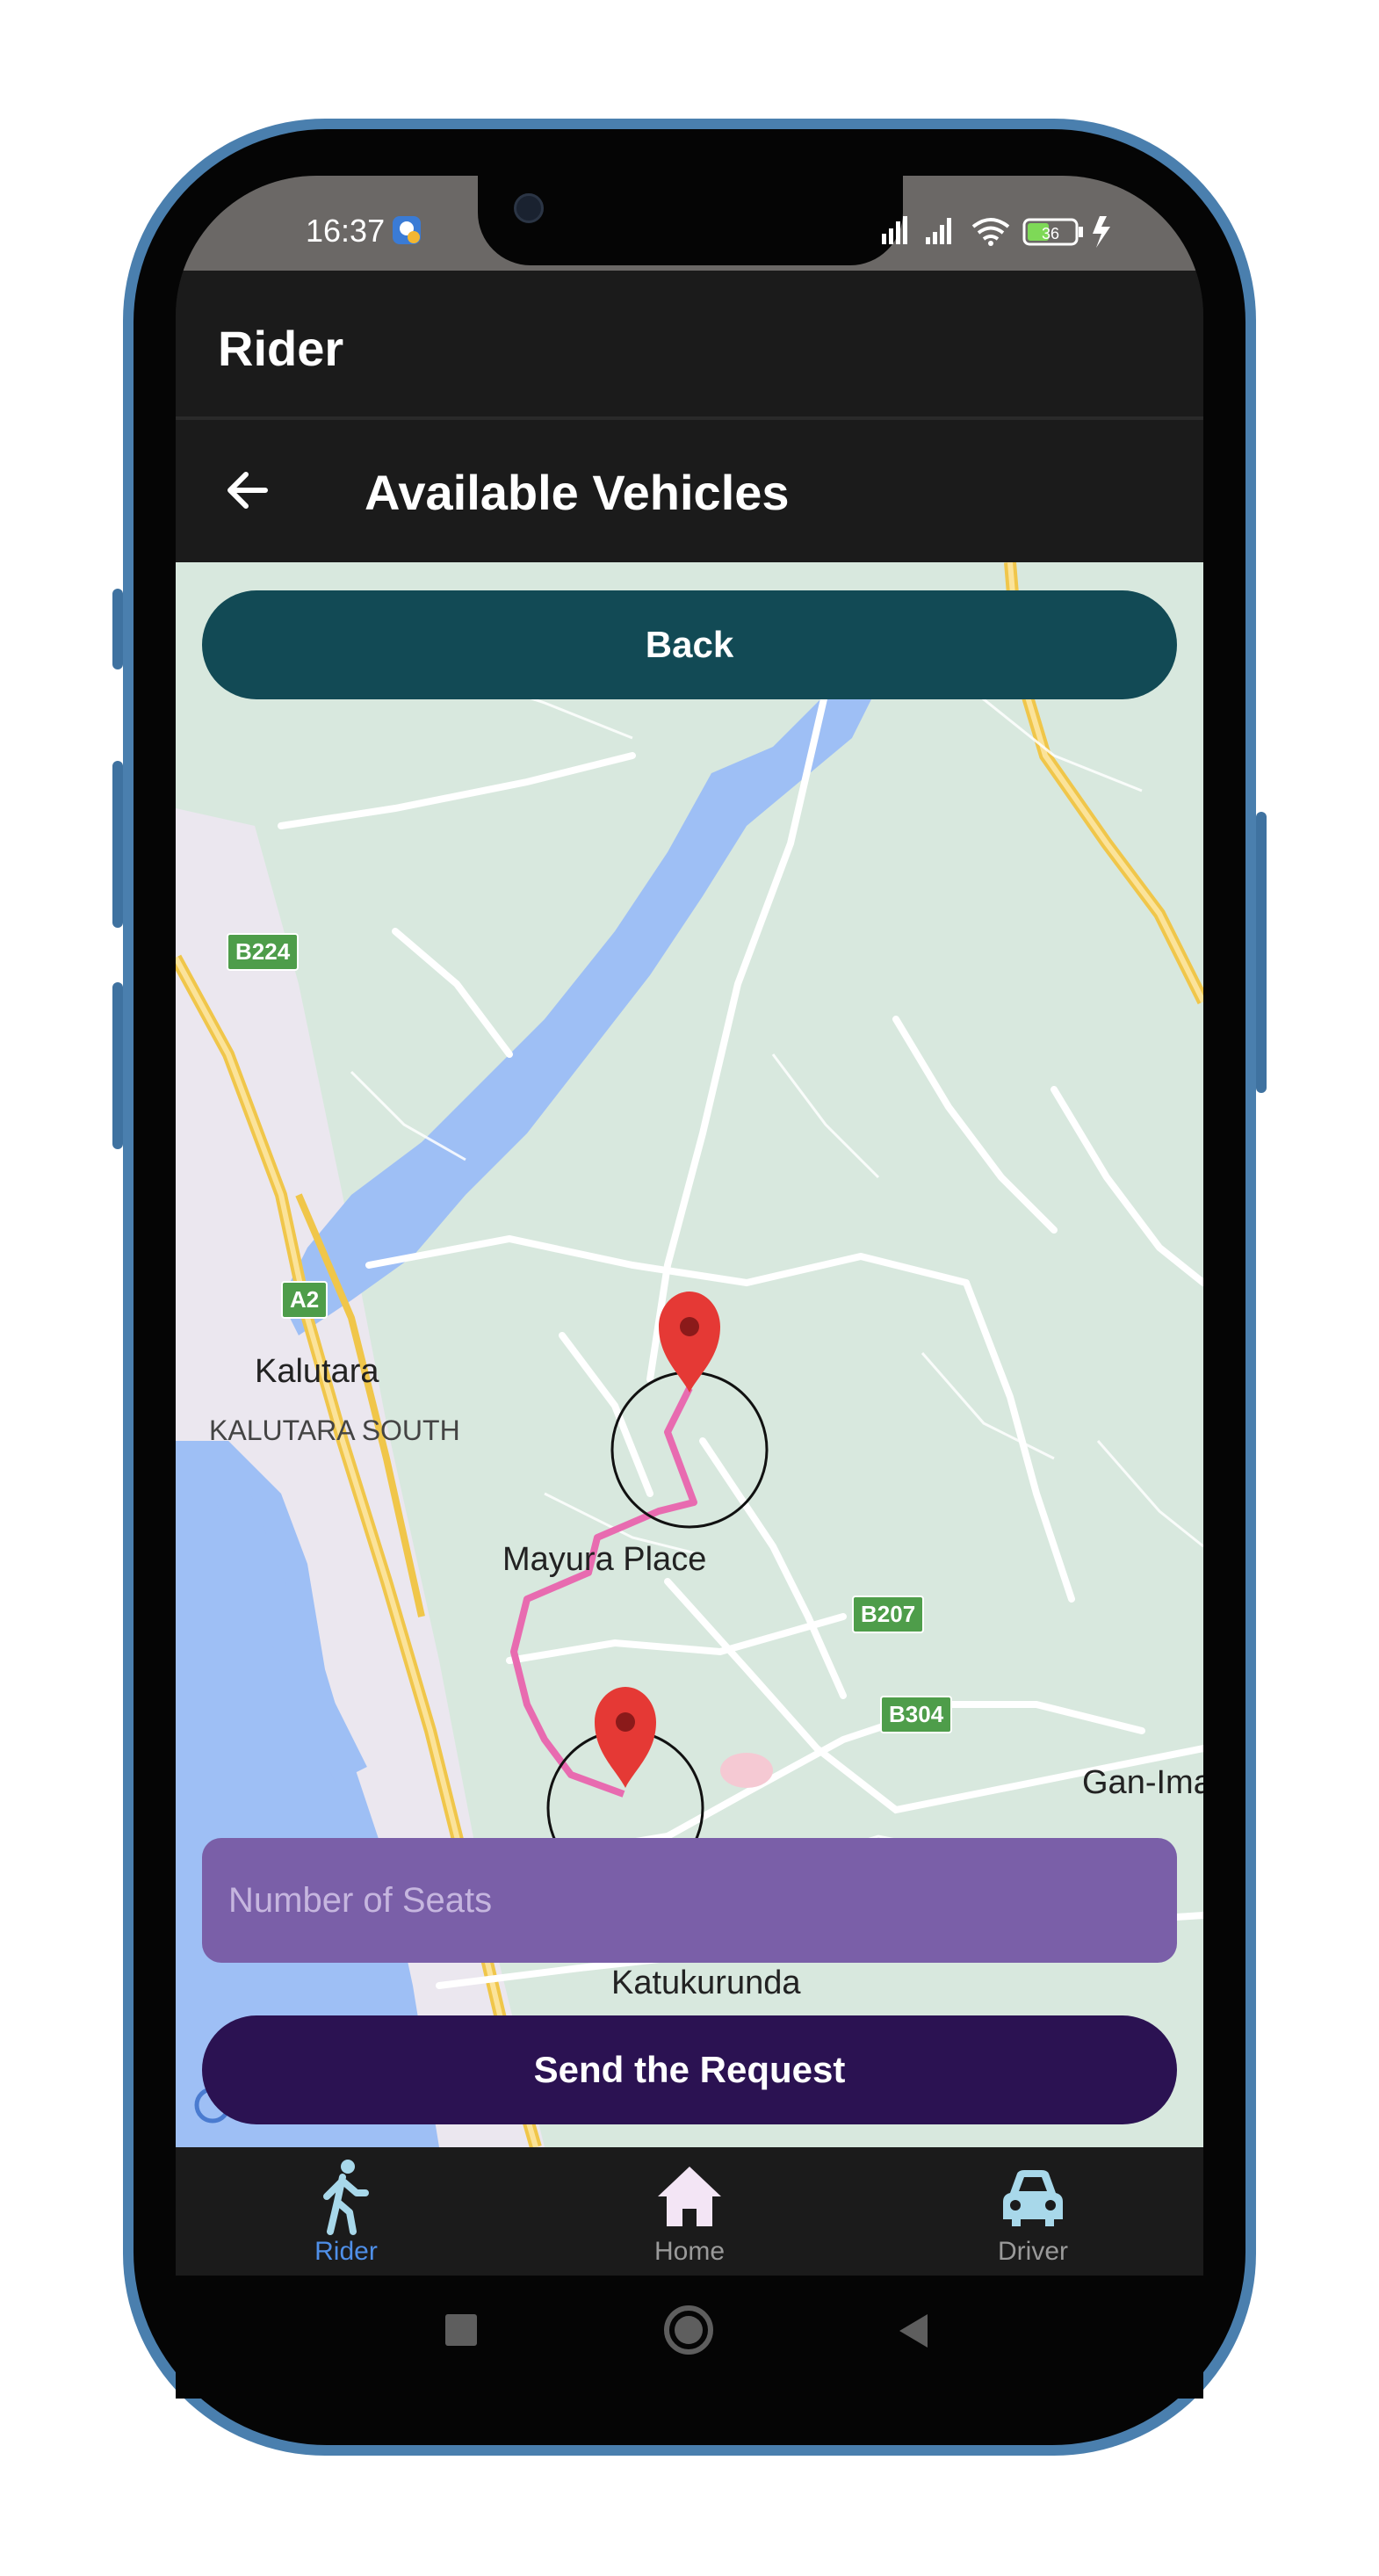  Describe the element at coordinates (689, 2199) in the screenshot. I see `home-icon` at that location.